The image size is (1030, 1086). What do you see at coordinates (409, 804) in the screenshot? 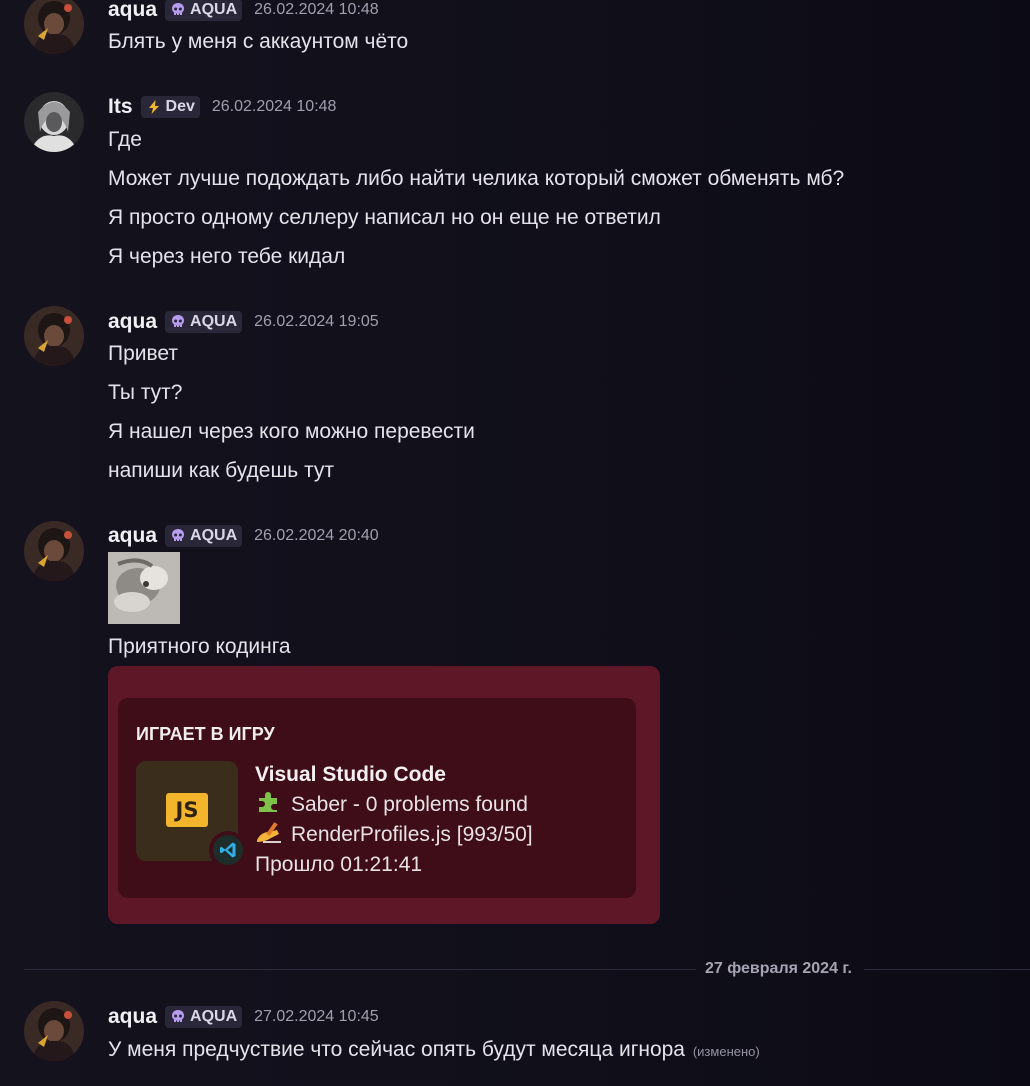
I see `activity-detail-text: Saber - 0 problems found` at bounding box center [409, 804].